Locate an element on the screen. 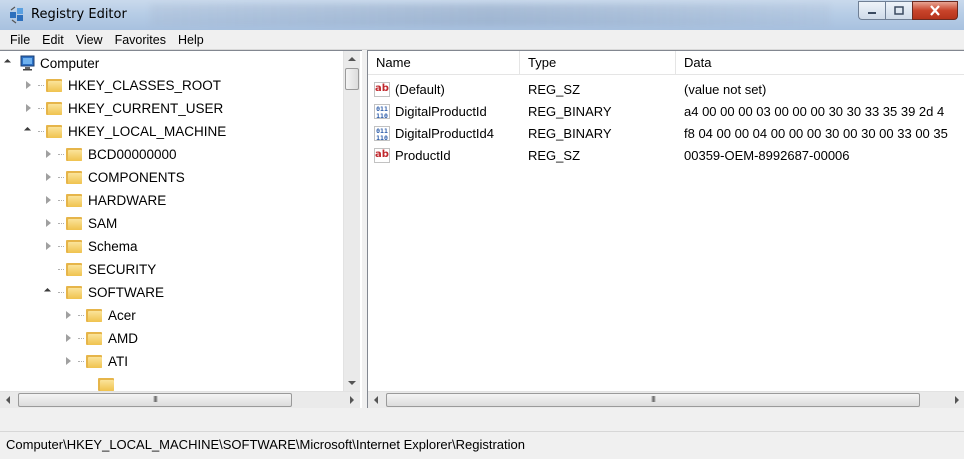 This screenshot has height=459, width=964. close-icon is located at coordinates (935, 10).